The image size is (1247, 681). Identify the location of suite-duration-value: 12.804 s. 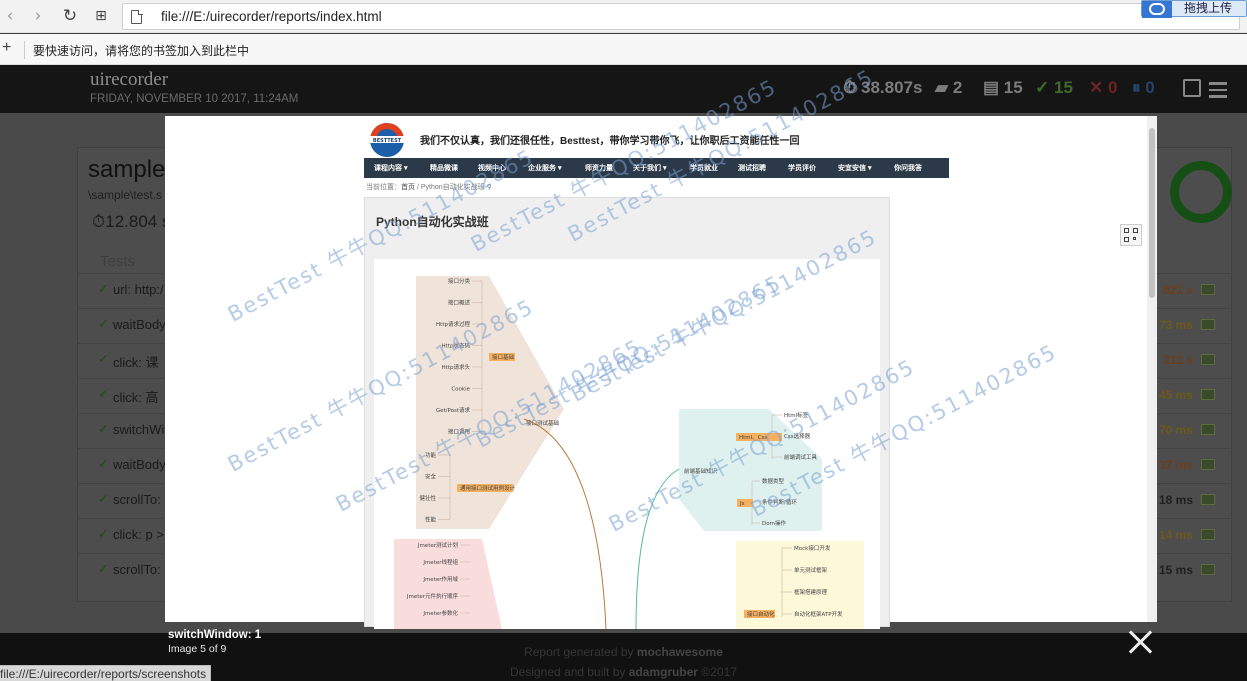
(138, 221).